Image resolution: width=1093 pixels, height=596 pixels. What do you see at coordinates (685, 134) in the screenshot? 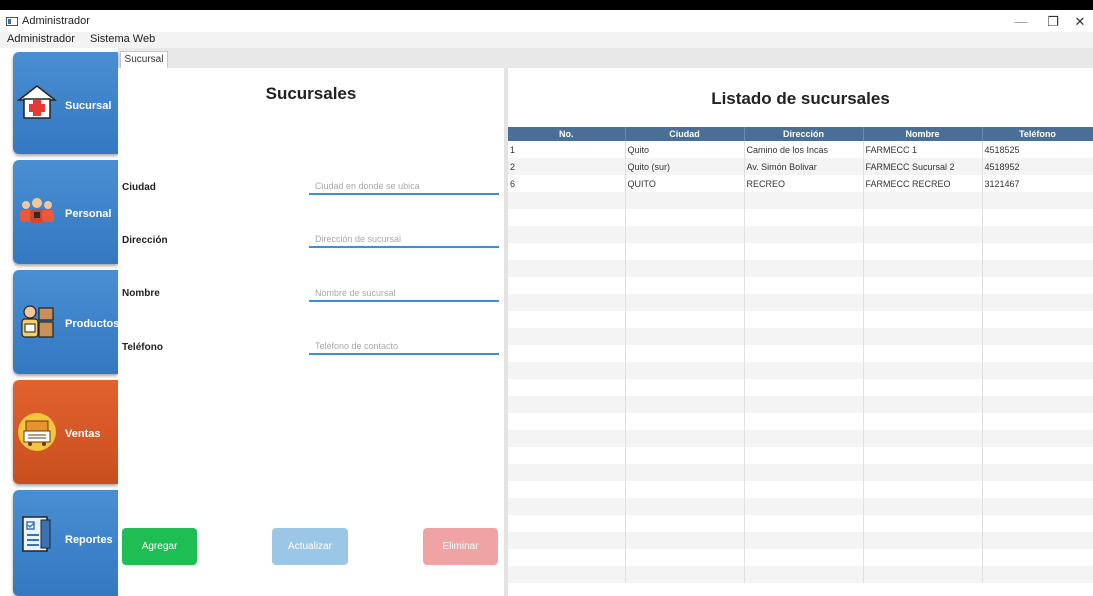
I see `column-header-ciudad: Ciudad` at bounding box center [685, 134].